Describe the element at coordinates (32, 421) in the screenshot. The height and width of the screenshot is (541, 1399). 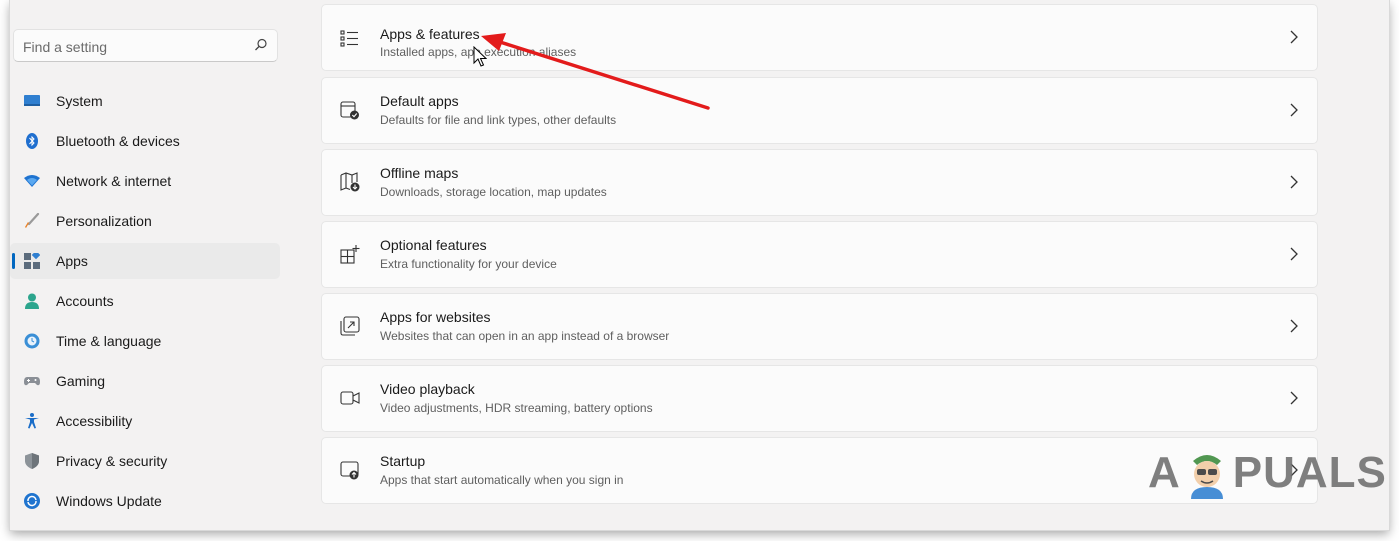
I see `accessibility-icon` at that location.